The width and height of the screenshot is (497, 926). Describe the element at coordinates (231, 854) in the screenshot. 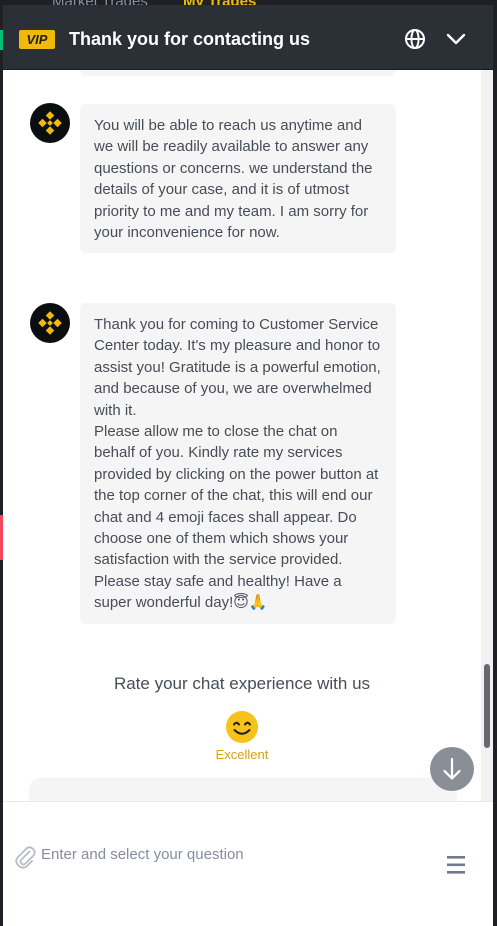

I see `question-input` at that location.